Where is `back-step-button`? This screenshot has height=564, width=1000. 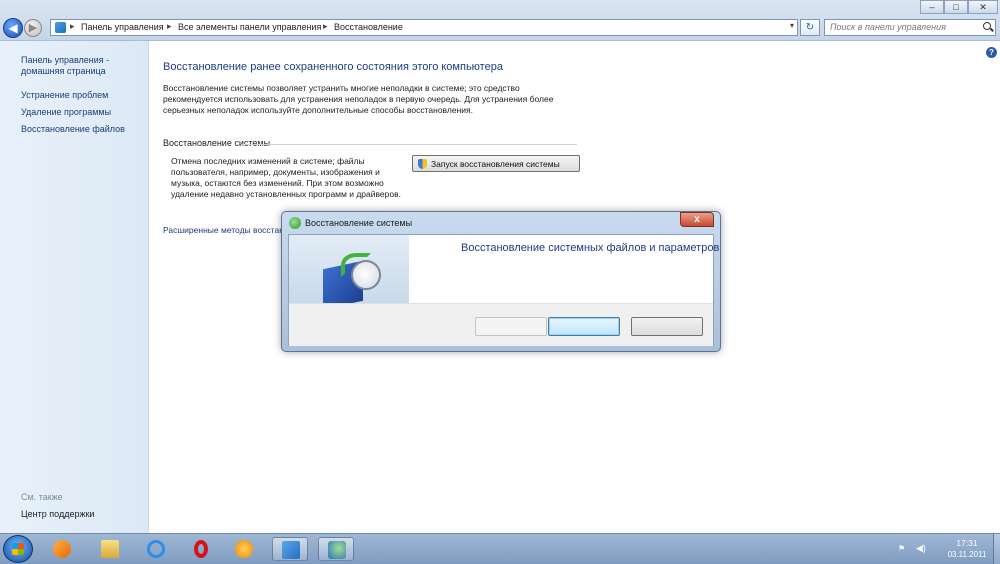
back-step-button is located at coordinates (511, 326).